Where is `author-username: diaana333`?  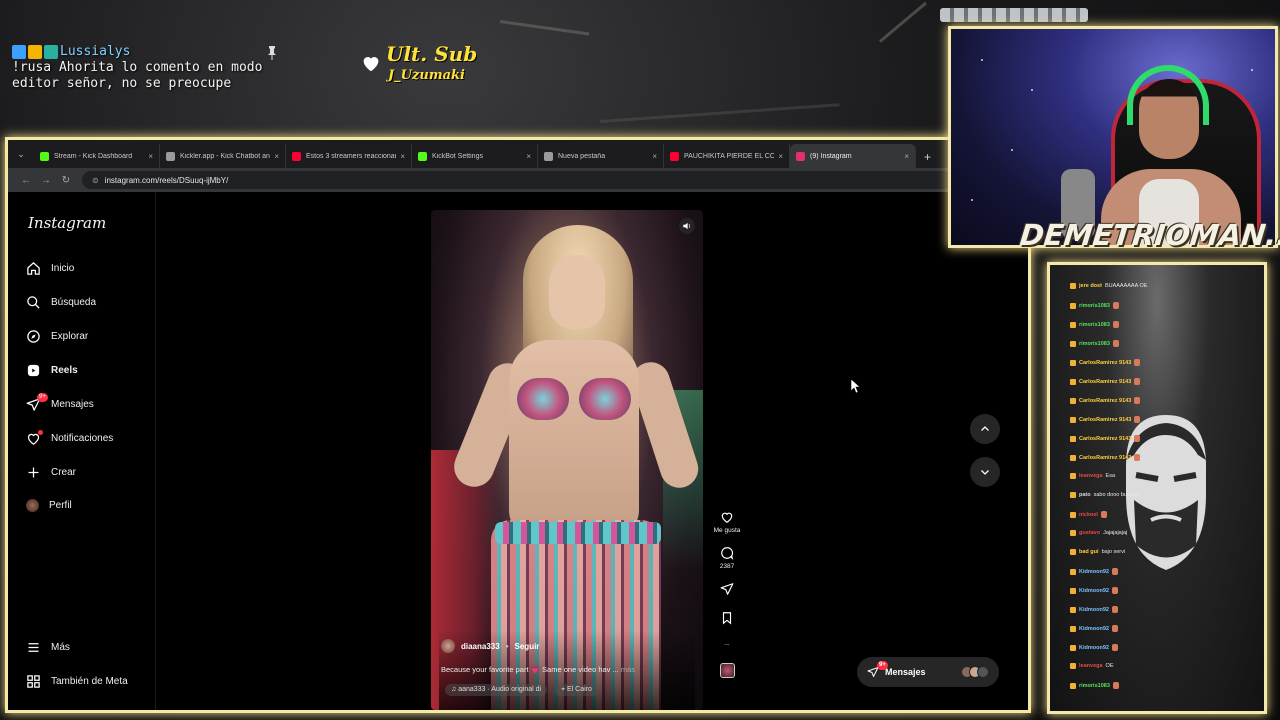
author-username: diaana333 is located at coordinates (480, 646).